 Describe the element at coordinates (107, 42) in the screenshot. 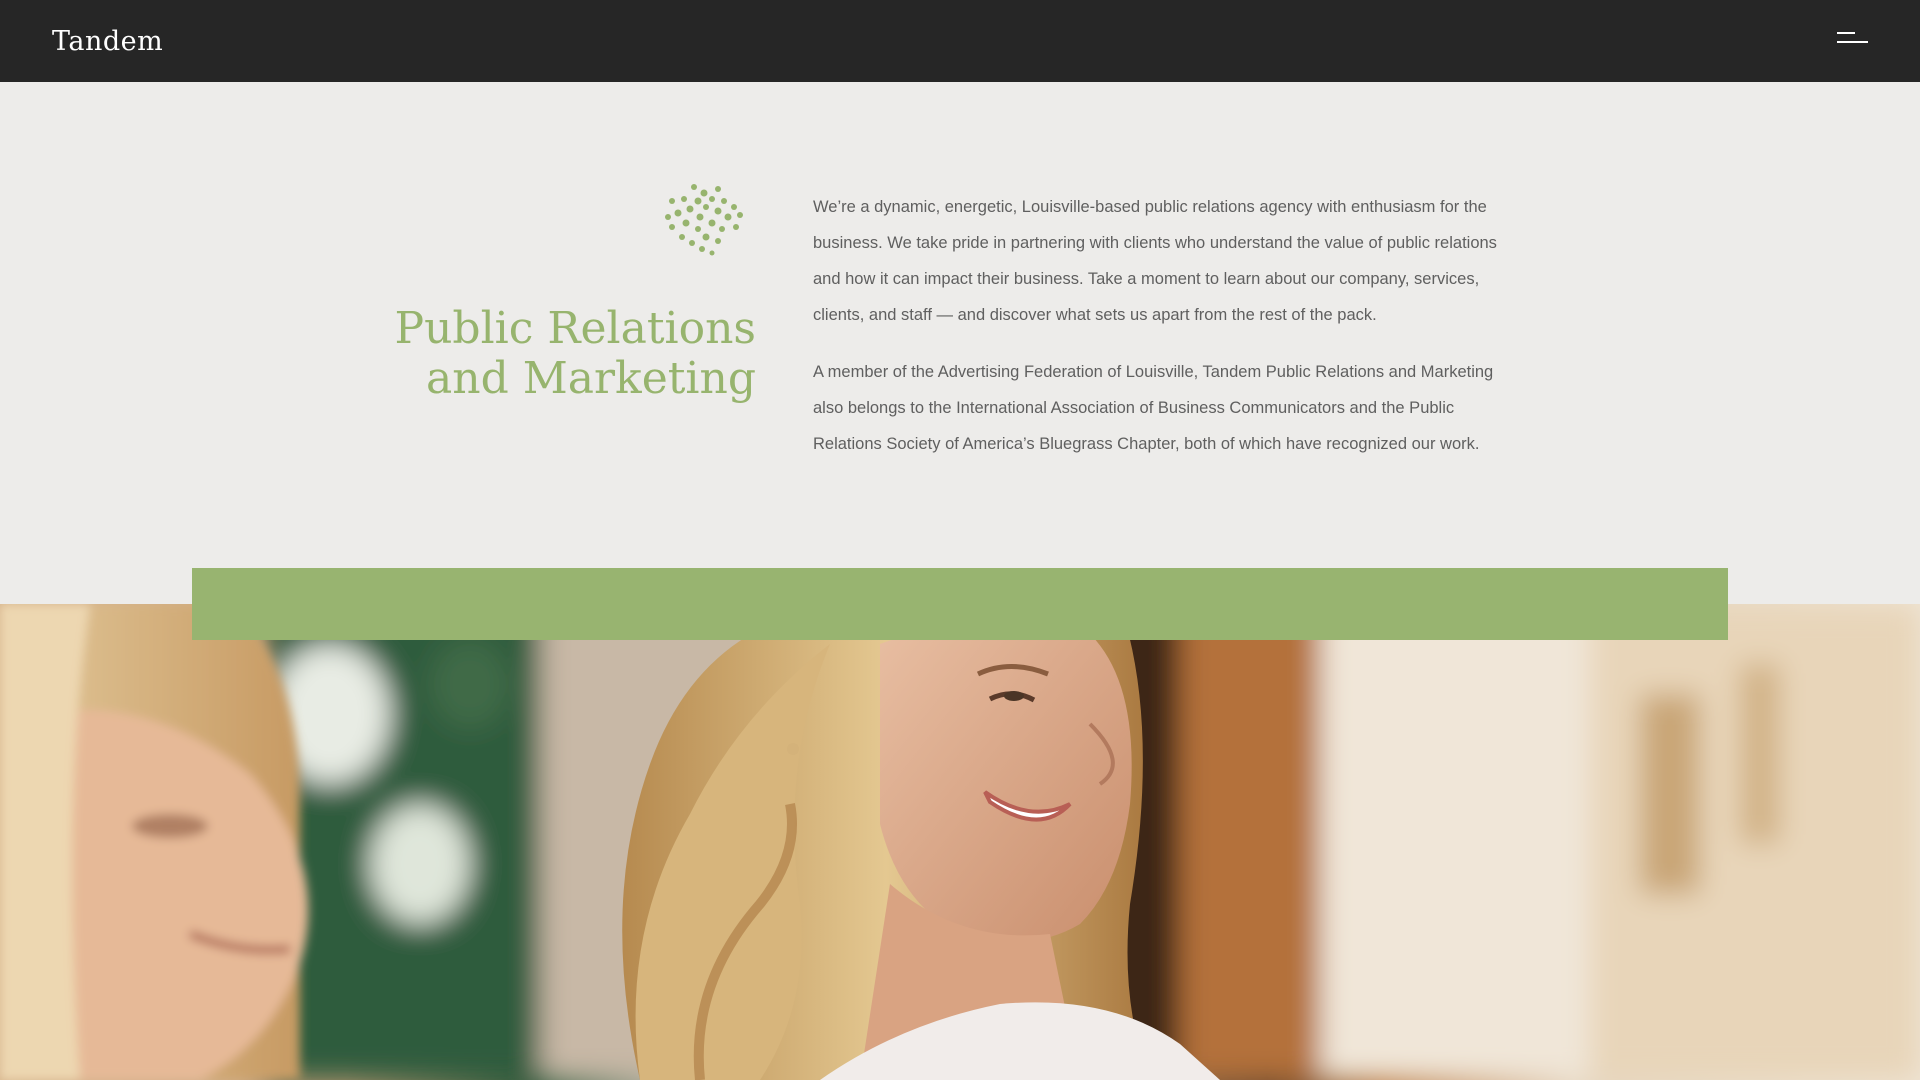

I see `site-logo: Tandem` at that location.